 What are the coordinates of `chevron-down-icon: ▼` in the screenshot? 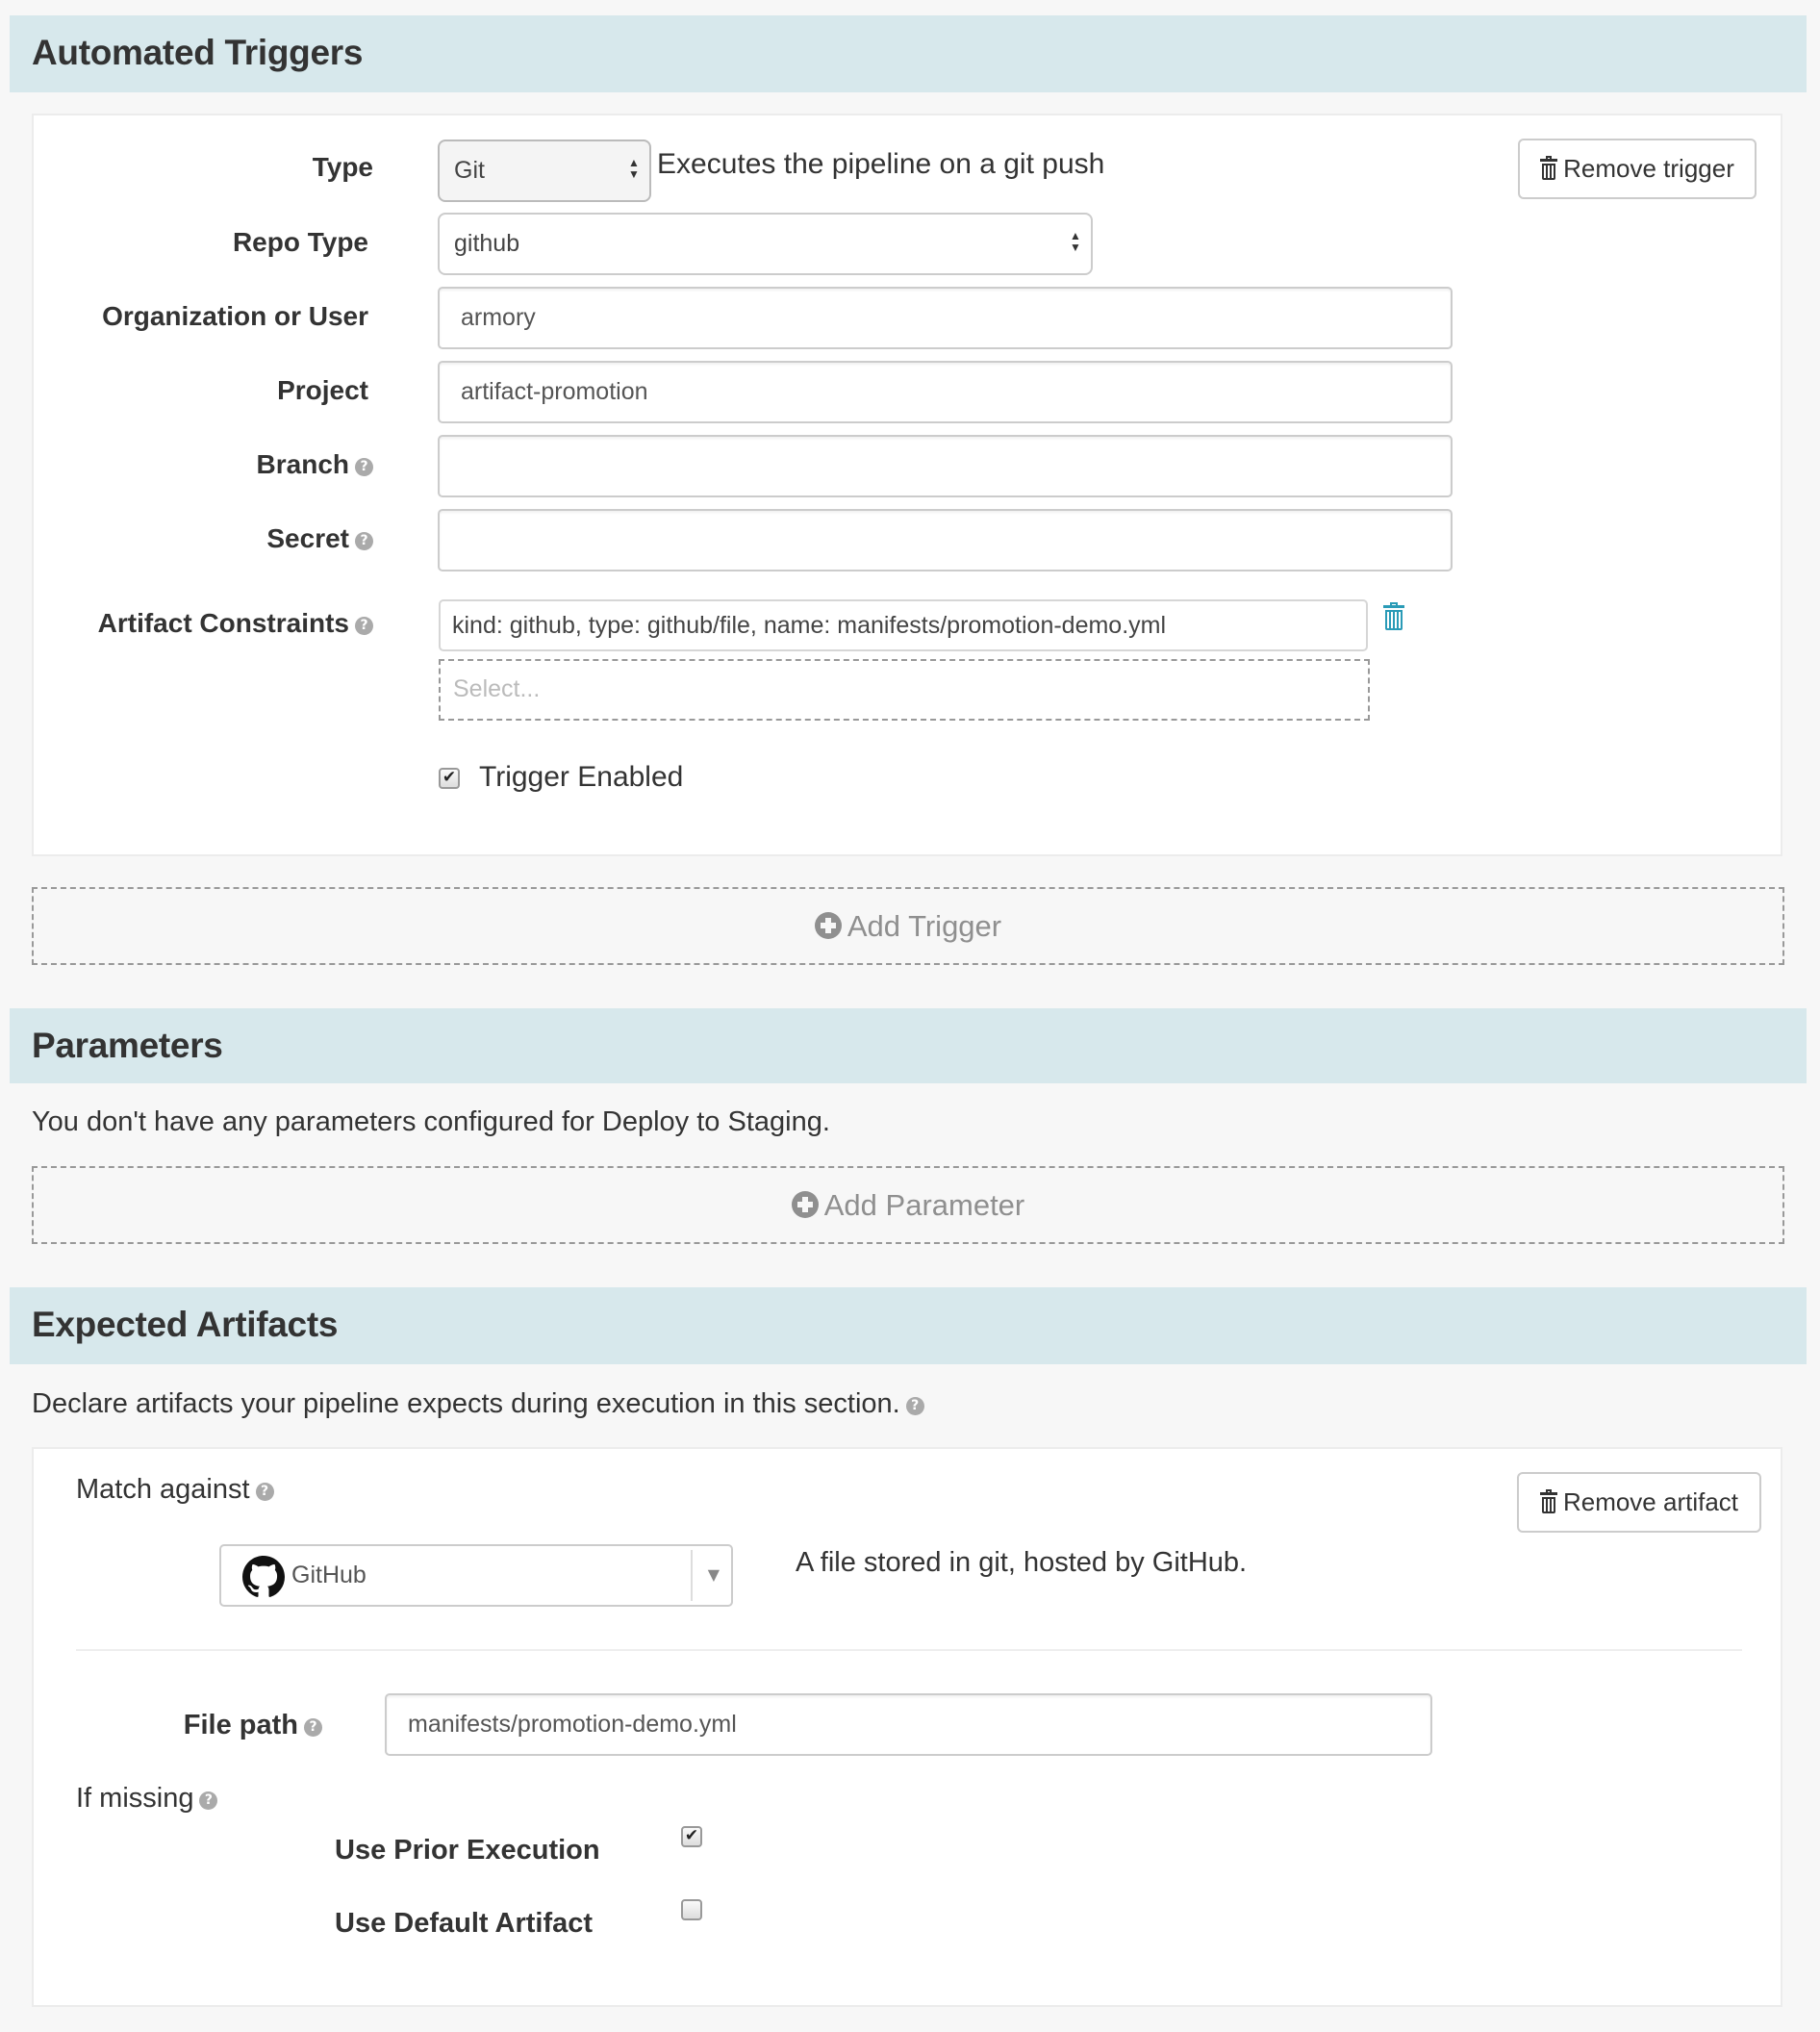 It's located at (714, 1575).